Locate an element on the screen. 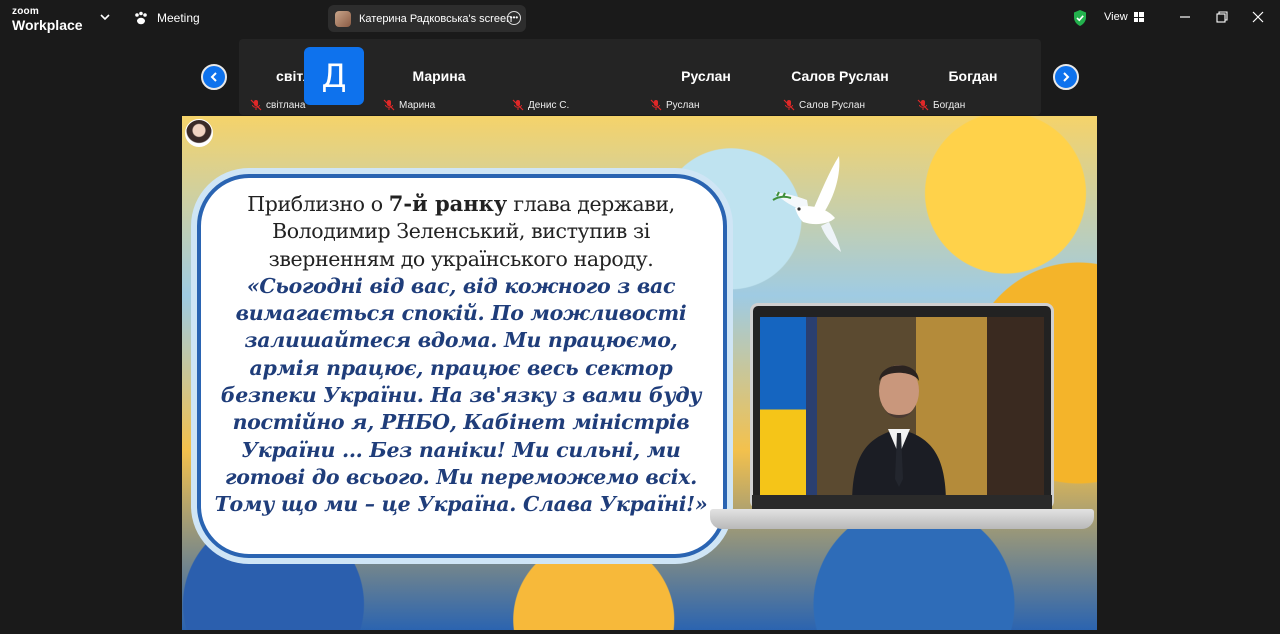 This screenshot has width=1280, height=634. prev-participants-button is located at coordinates (214, 77).